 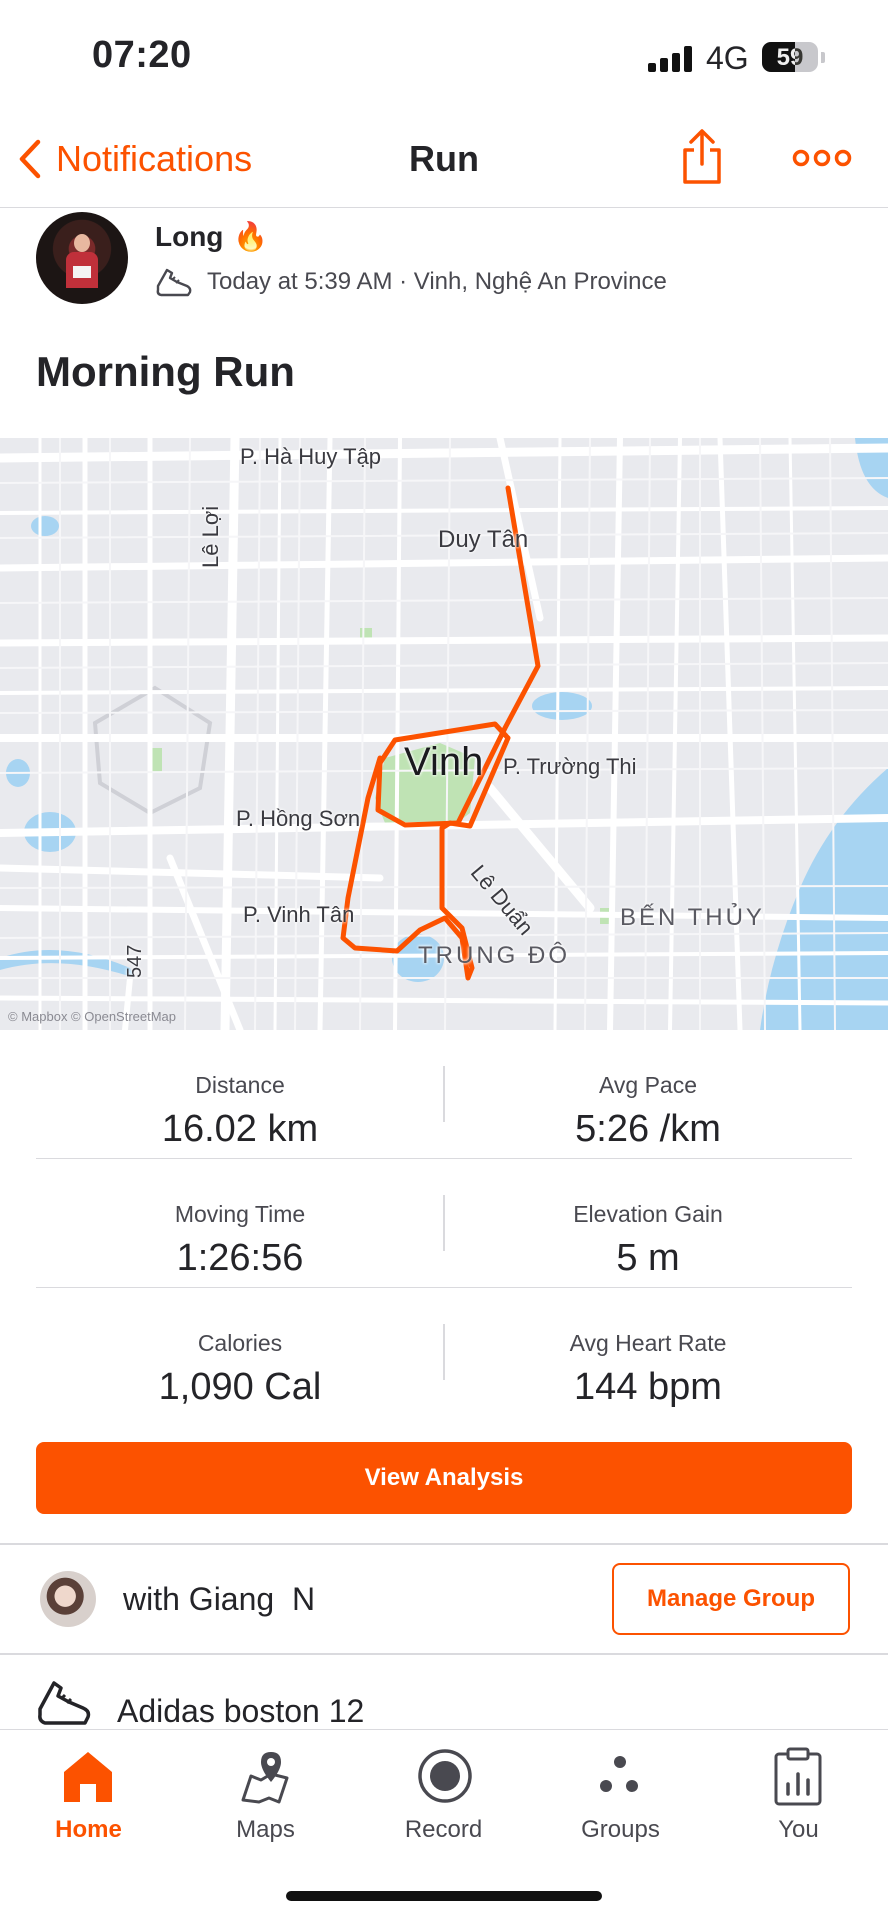 I want to click on map-label-trung-do: TRUNG ĐÔ, so click(x=494, y=955).